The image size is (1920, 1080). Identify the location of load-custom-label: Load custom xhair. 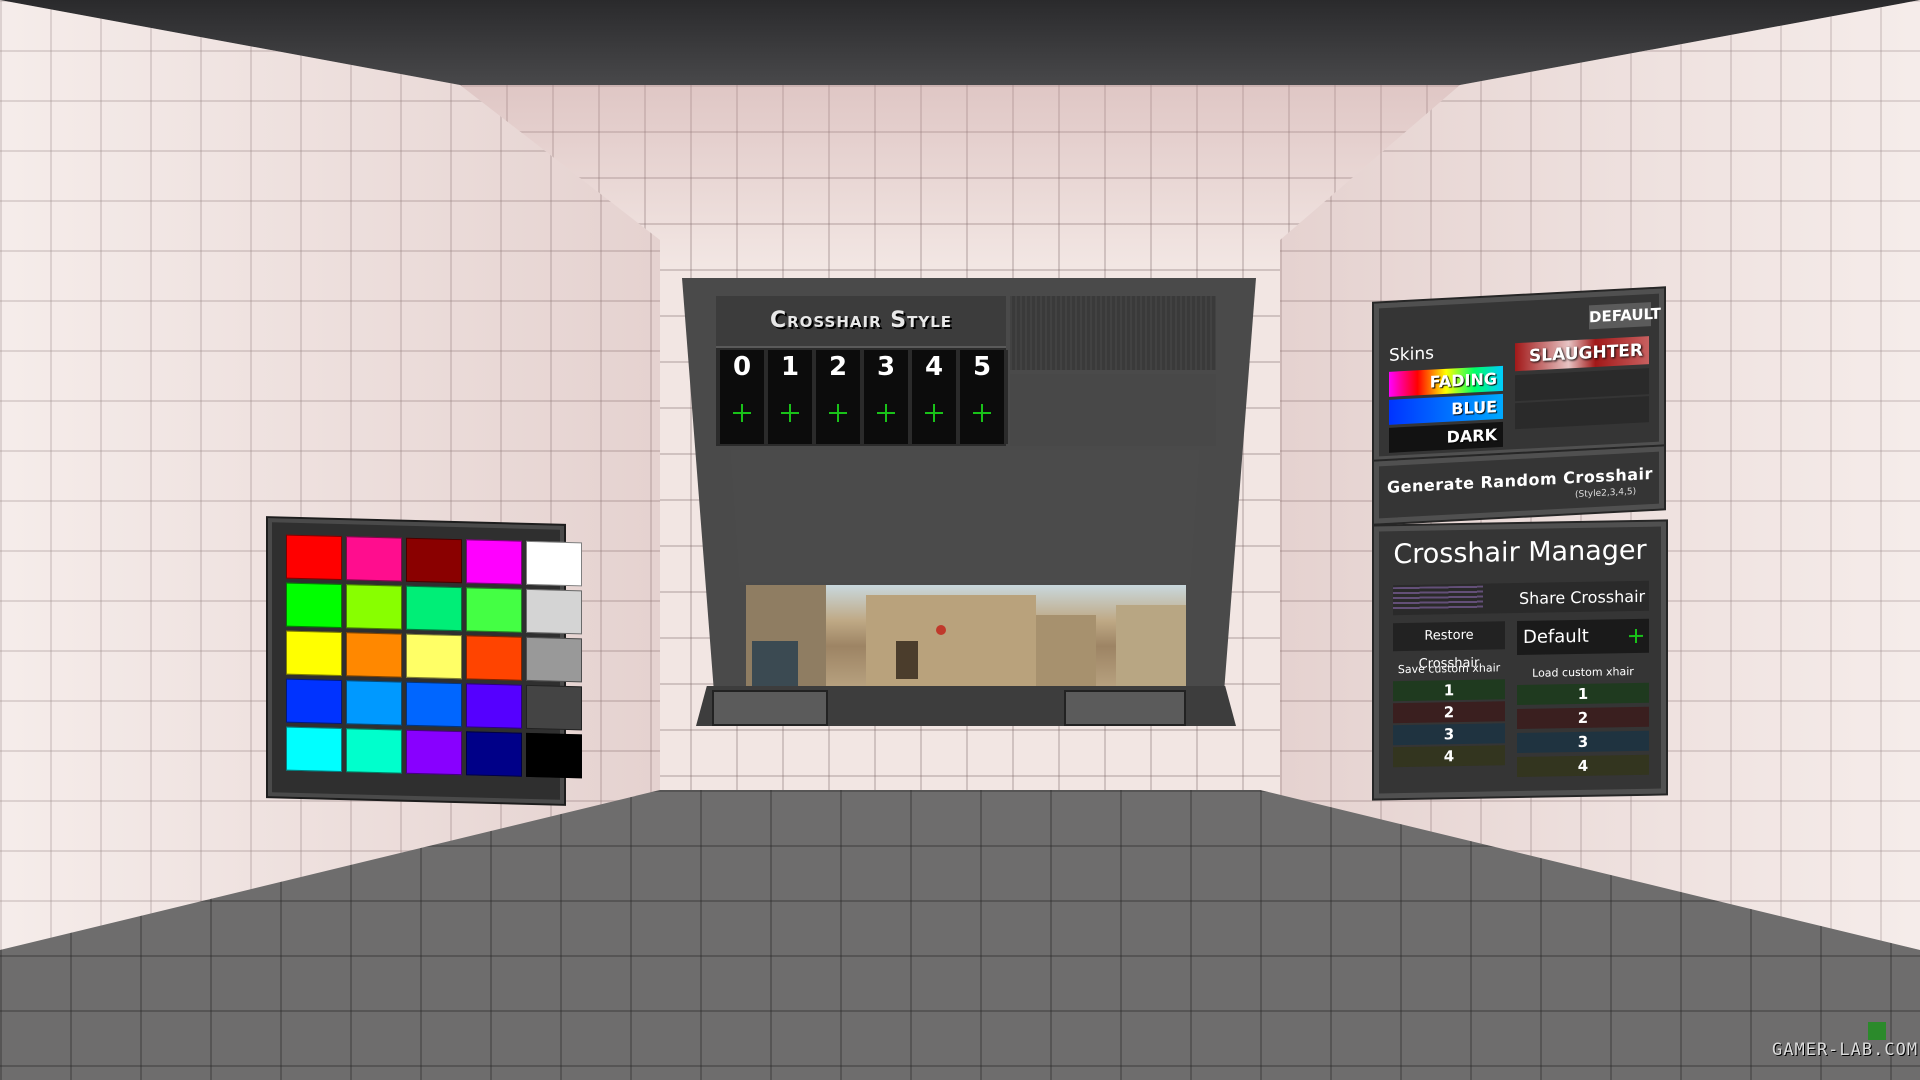
(1583, 672).